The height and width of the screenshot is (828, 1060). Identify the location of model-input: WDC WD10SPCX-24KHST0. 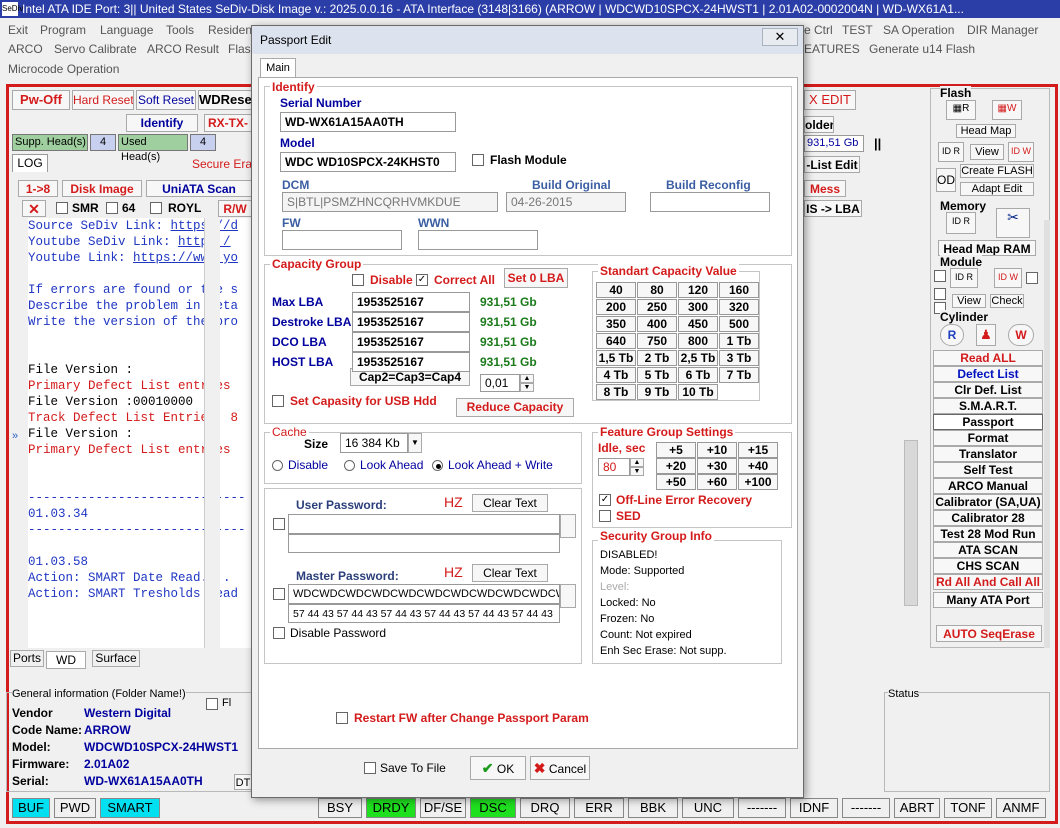
(368, 162).